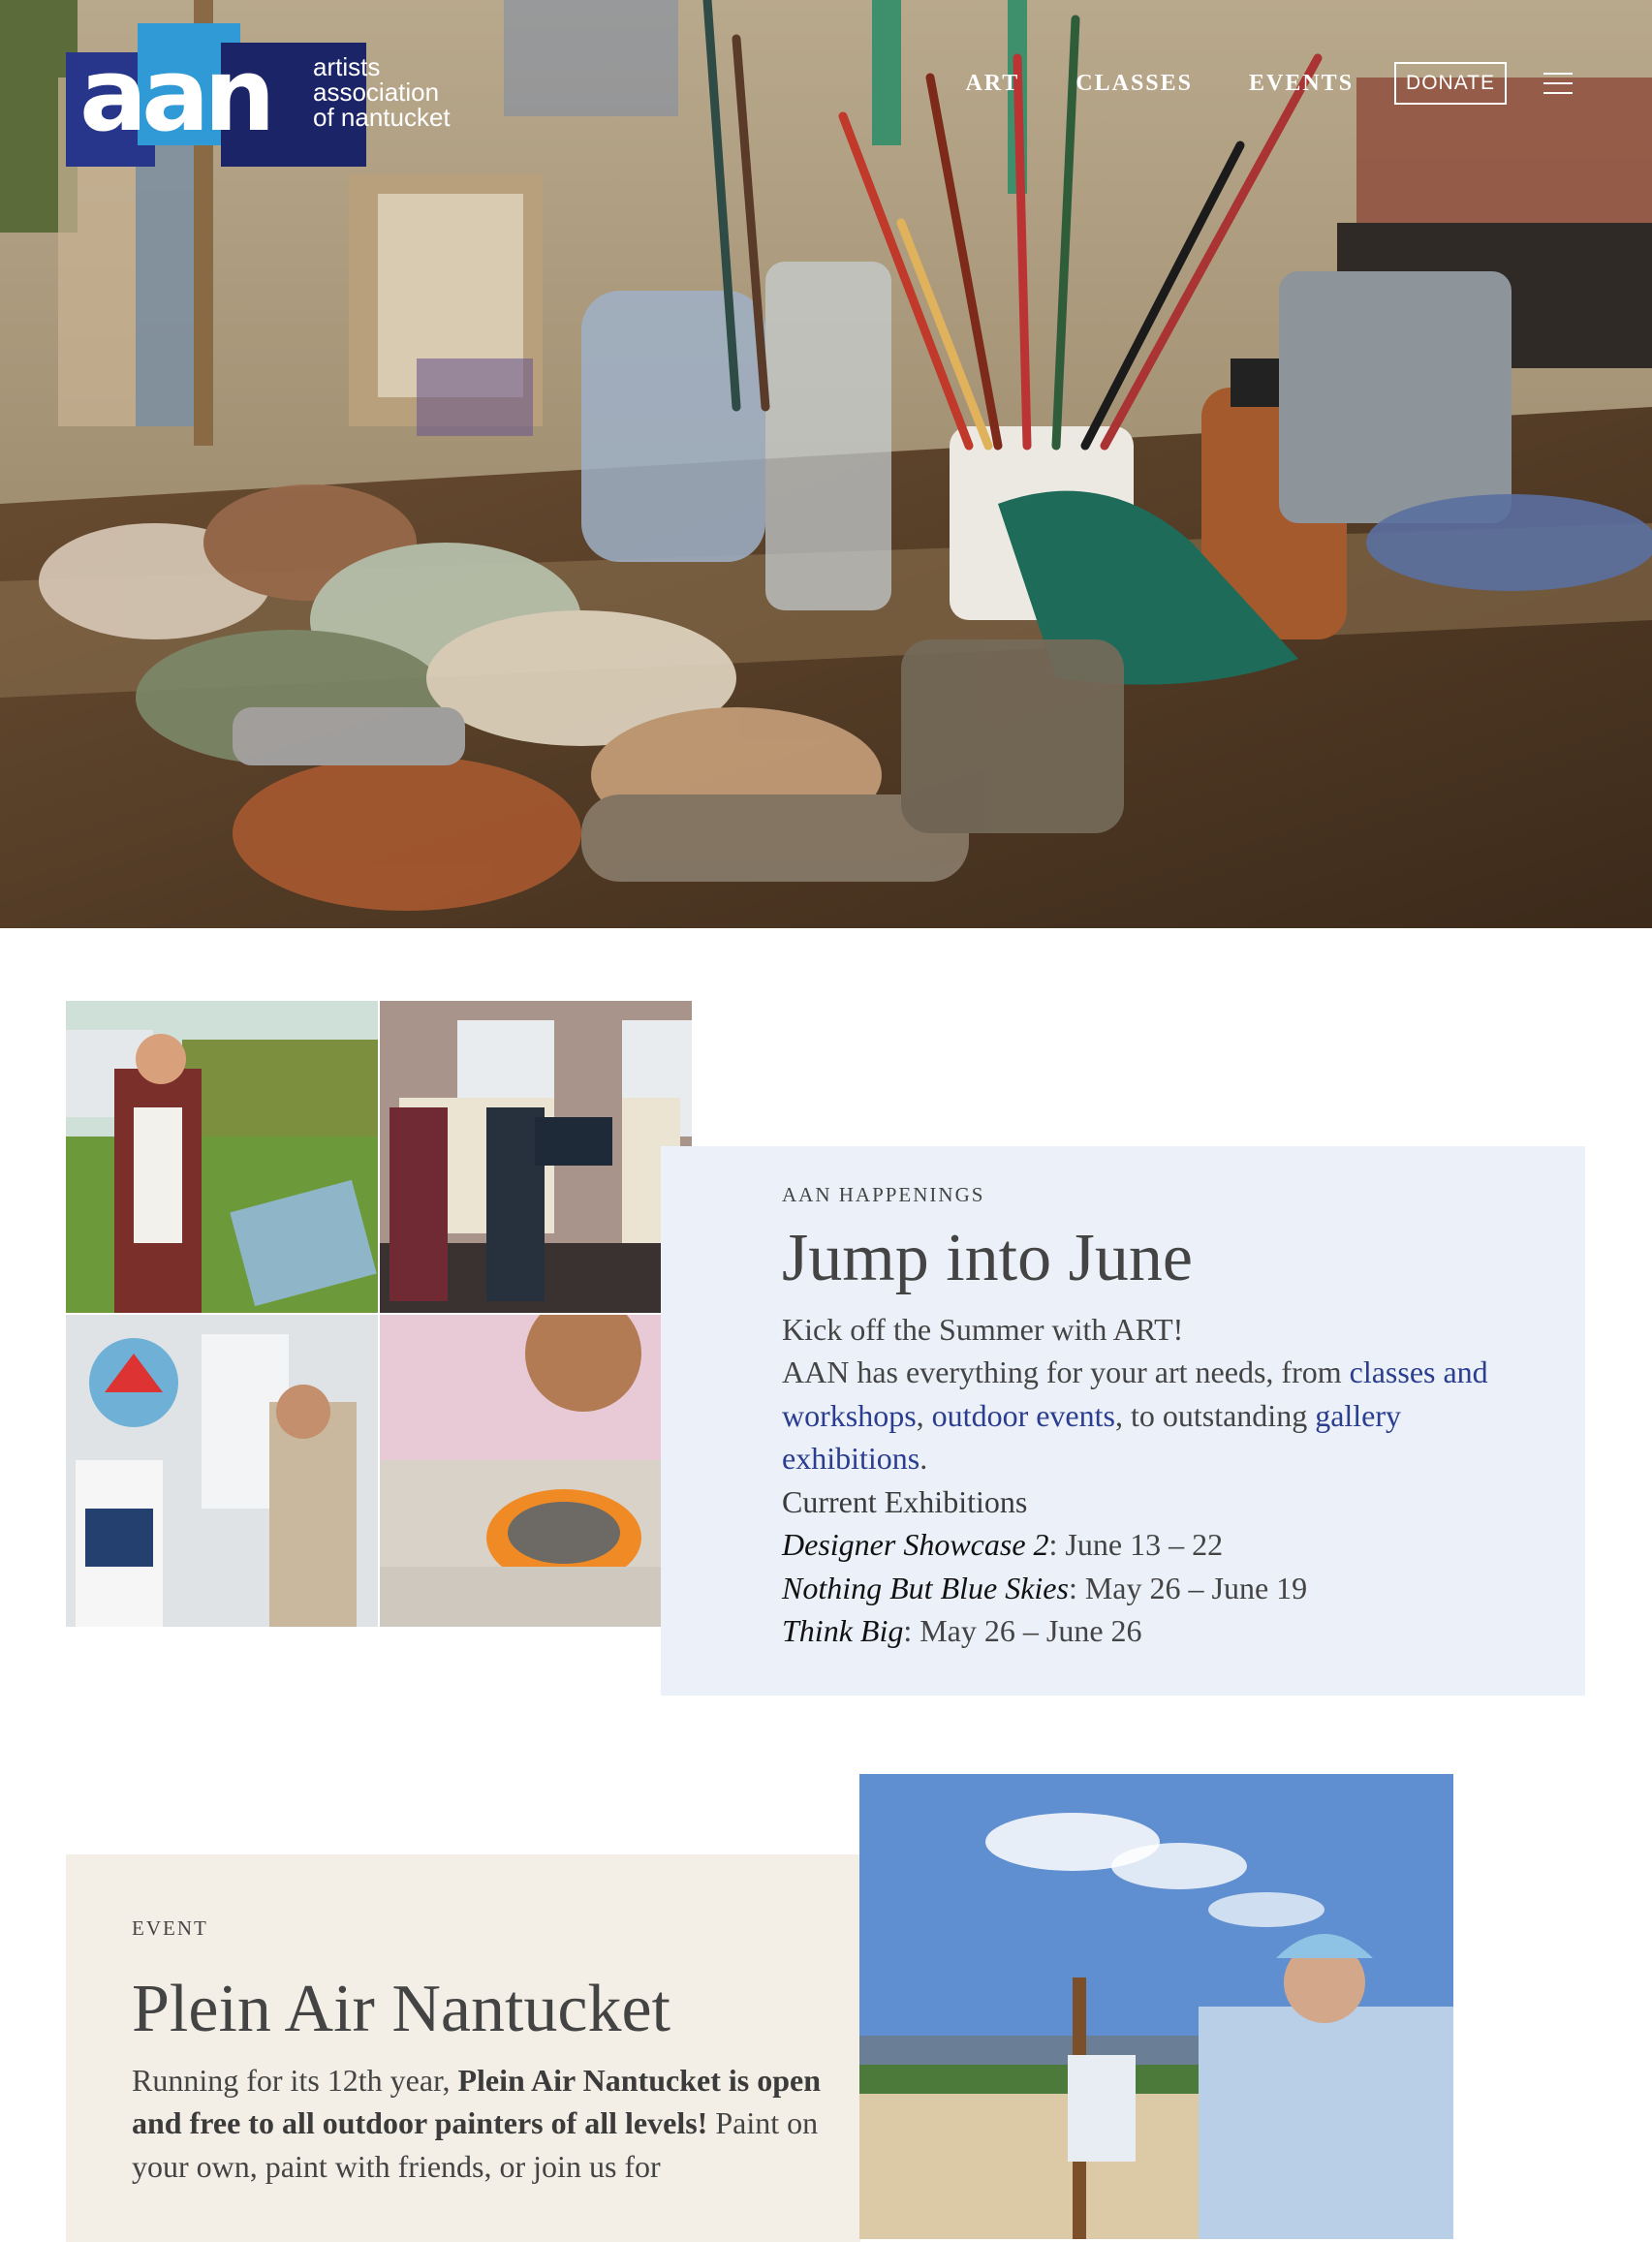 This screenshot has height=2242, width=1652. I want to click on logo-line-1: artists, so click(347, 66).